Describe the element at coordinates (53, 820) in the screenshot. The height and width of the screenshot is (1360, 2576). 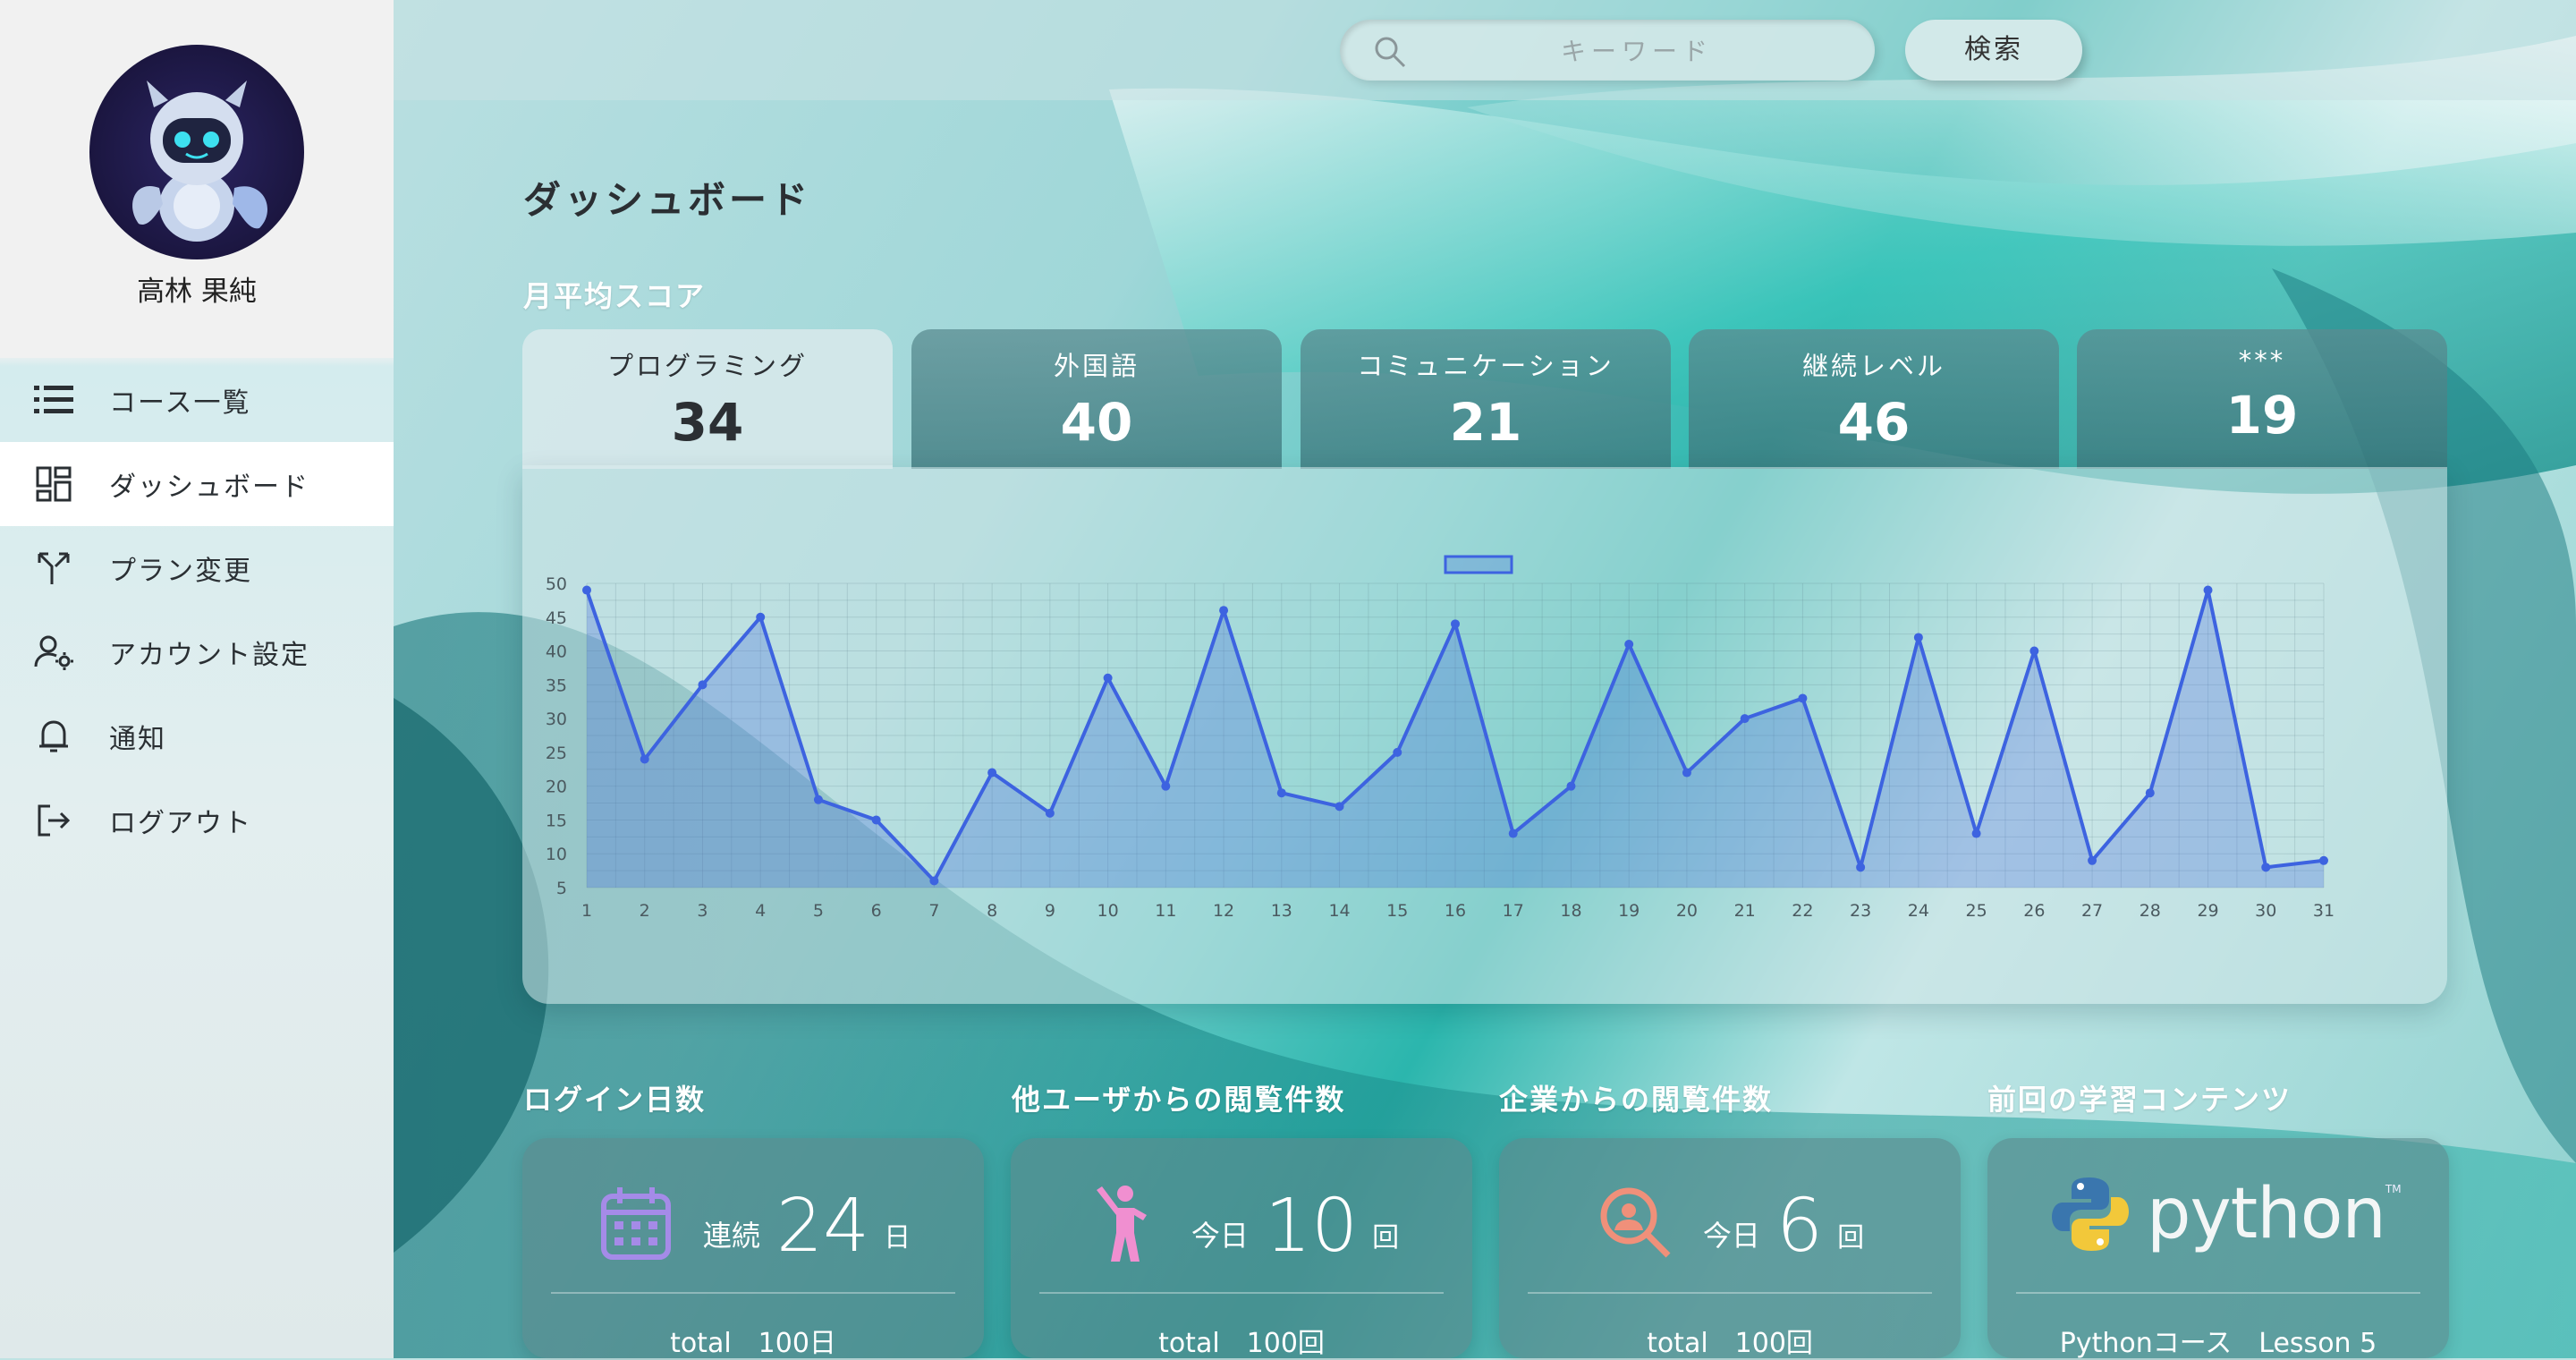
I see `logout-icon` at that location.